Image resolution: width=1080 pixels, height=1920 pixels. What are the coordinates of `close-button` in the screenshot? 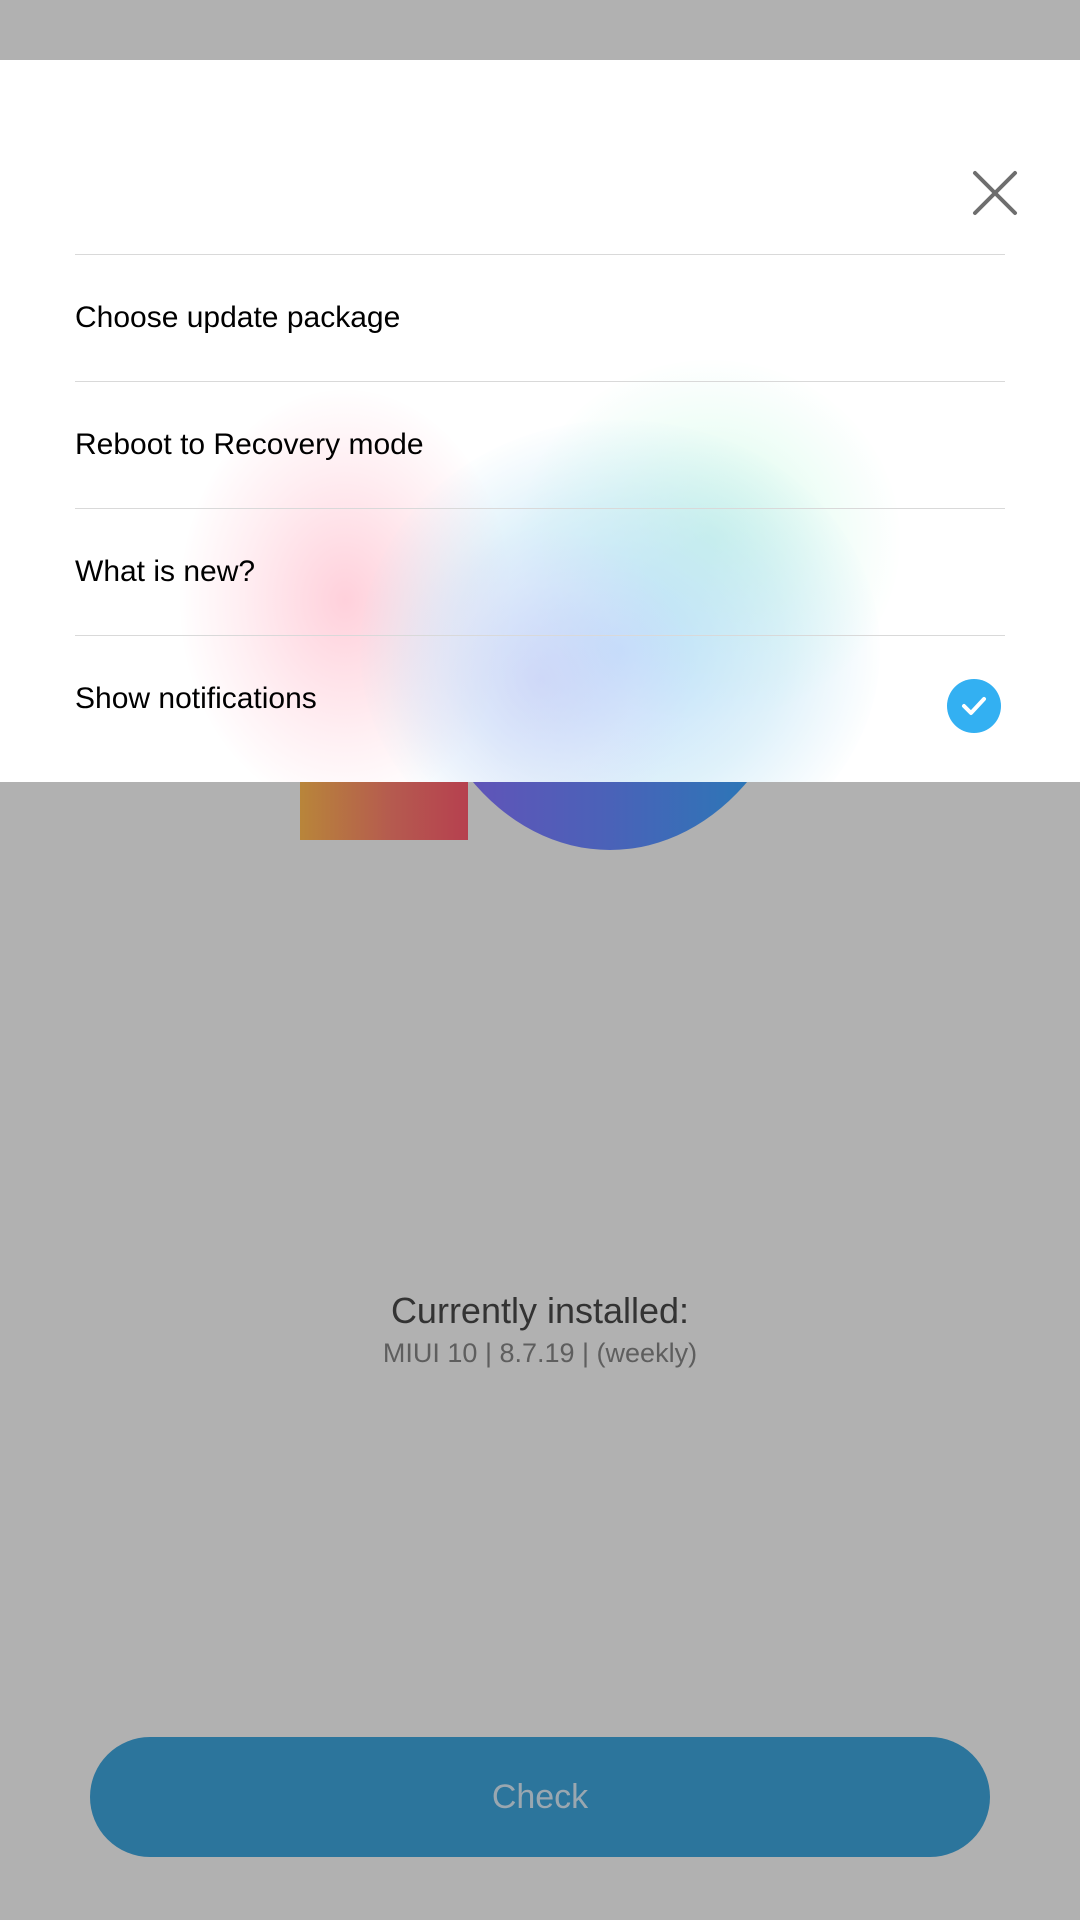 It's located at (995, 193).